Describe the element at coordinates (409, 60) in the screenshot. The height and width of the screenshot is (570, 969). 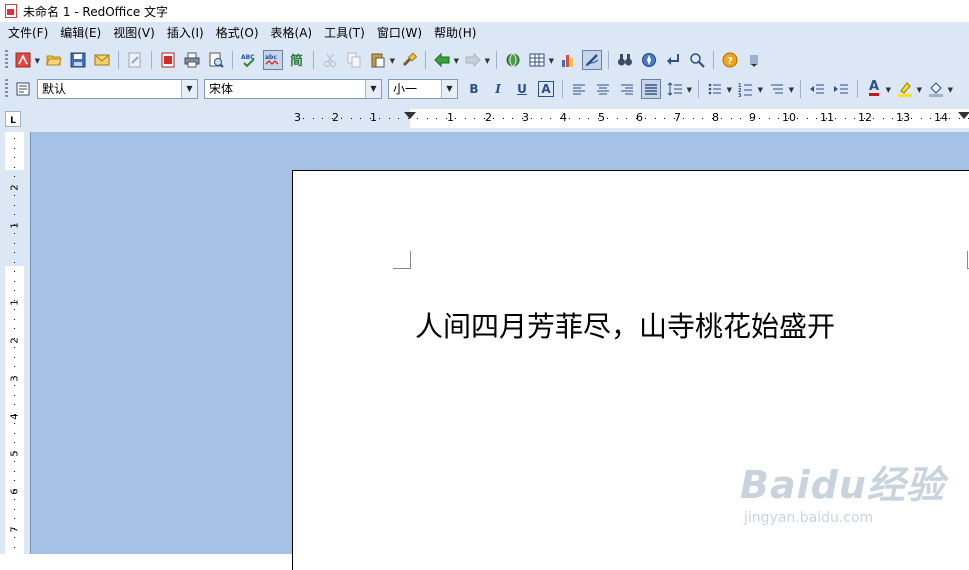
I see `format-paintbrush-button` at that location.